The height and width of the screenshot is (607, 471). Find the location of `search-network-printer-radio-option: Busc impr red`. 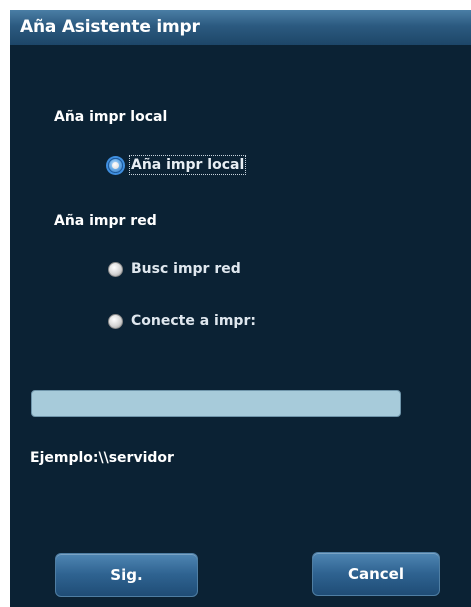

search-network-printer-radio-option: Busc impr red is located at coordinates (175, 269).